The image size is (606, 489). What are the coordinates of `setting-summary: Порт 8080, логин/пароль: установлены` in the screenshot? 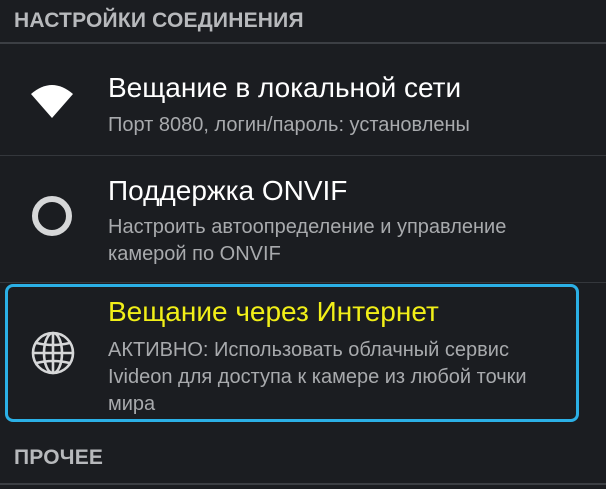 It's located at (289, 125).